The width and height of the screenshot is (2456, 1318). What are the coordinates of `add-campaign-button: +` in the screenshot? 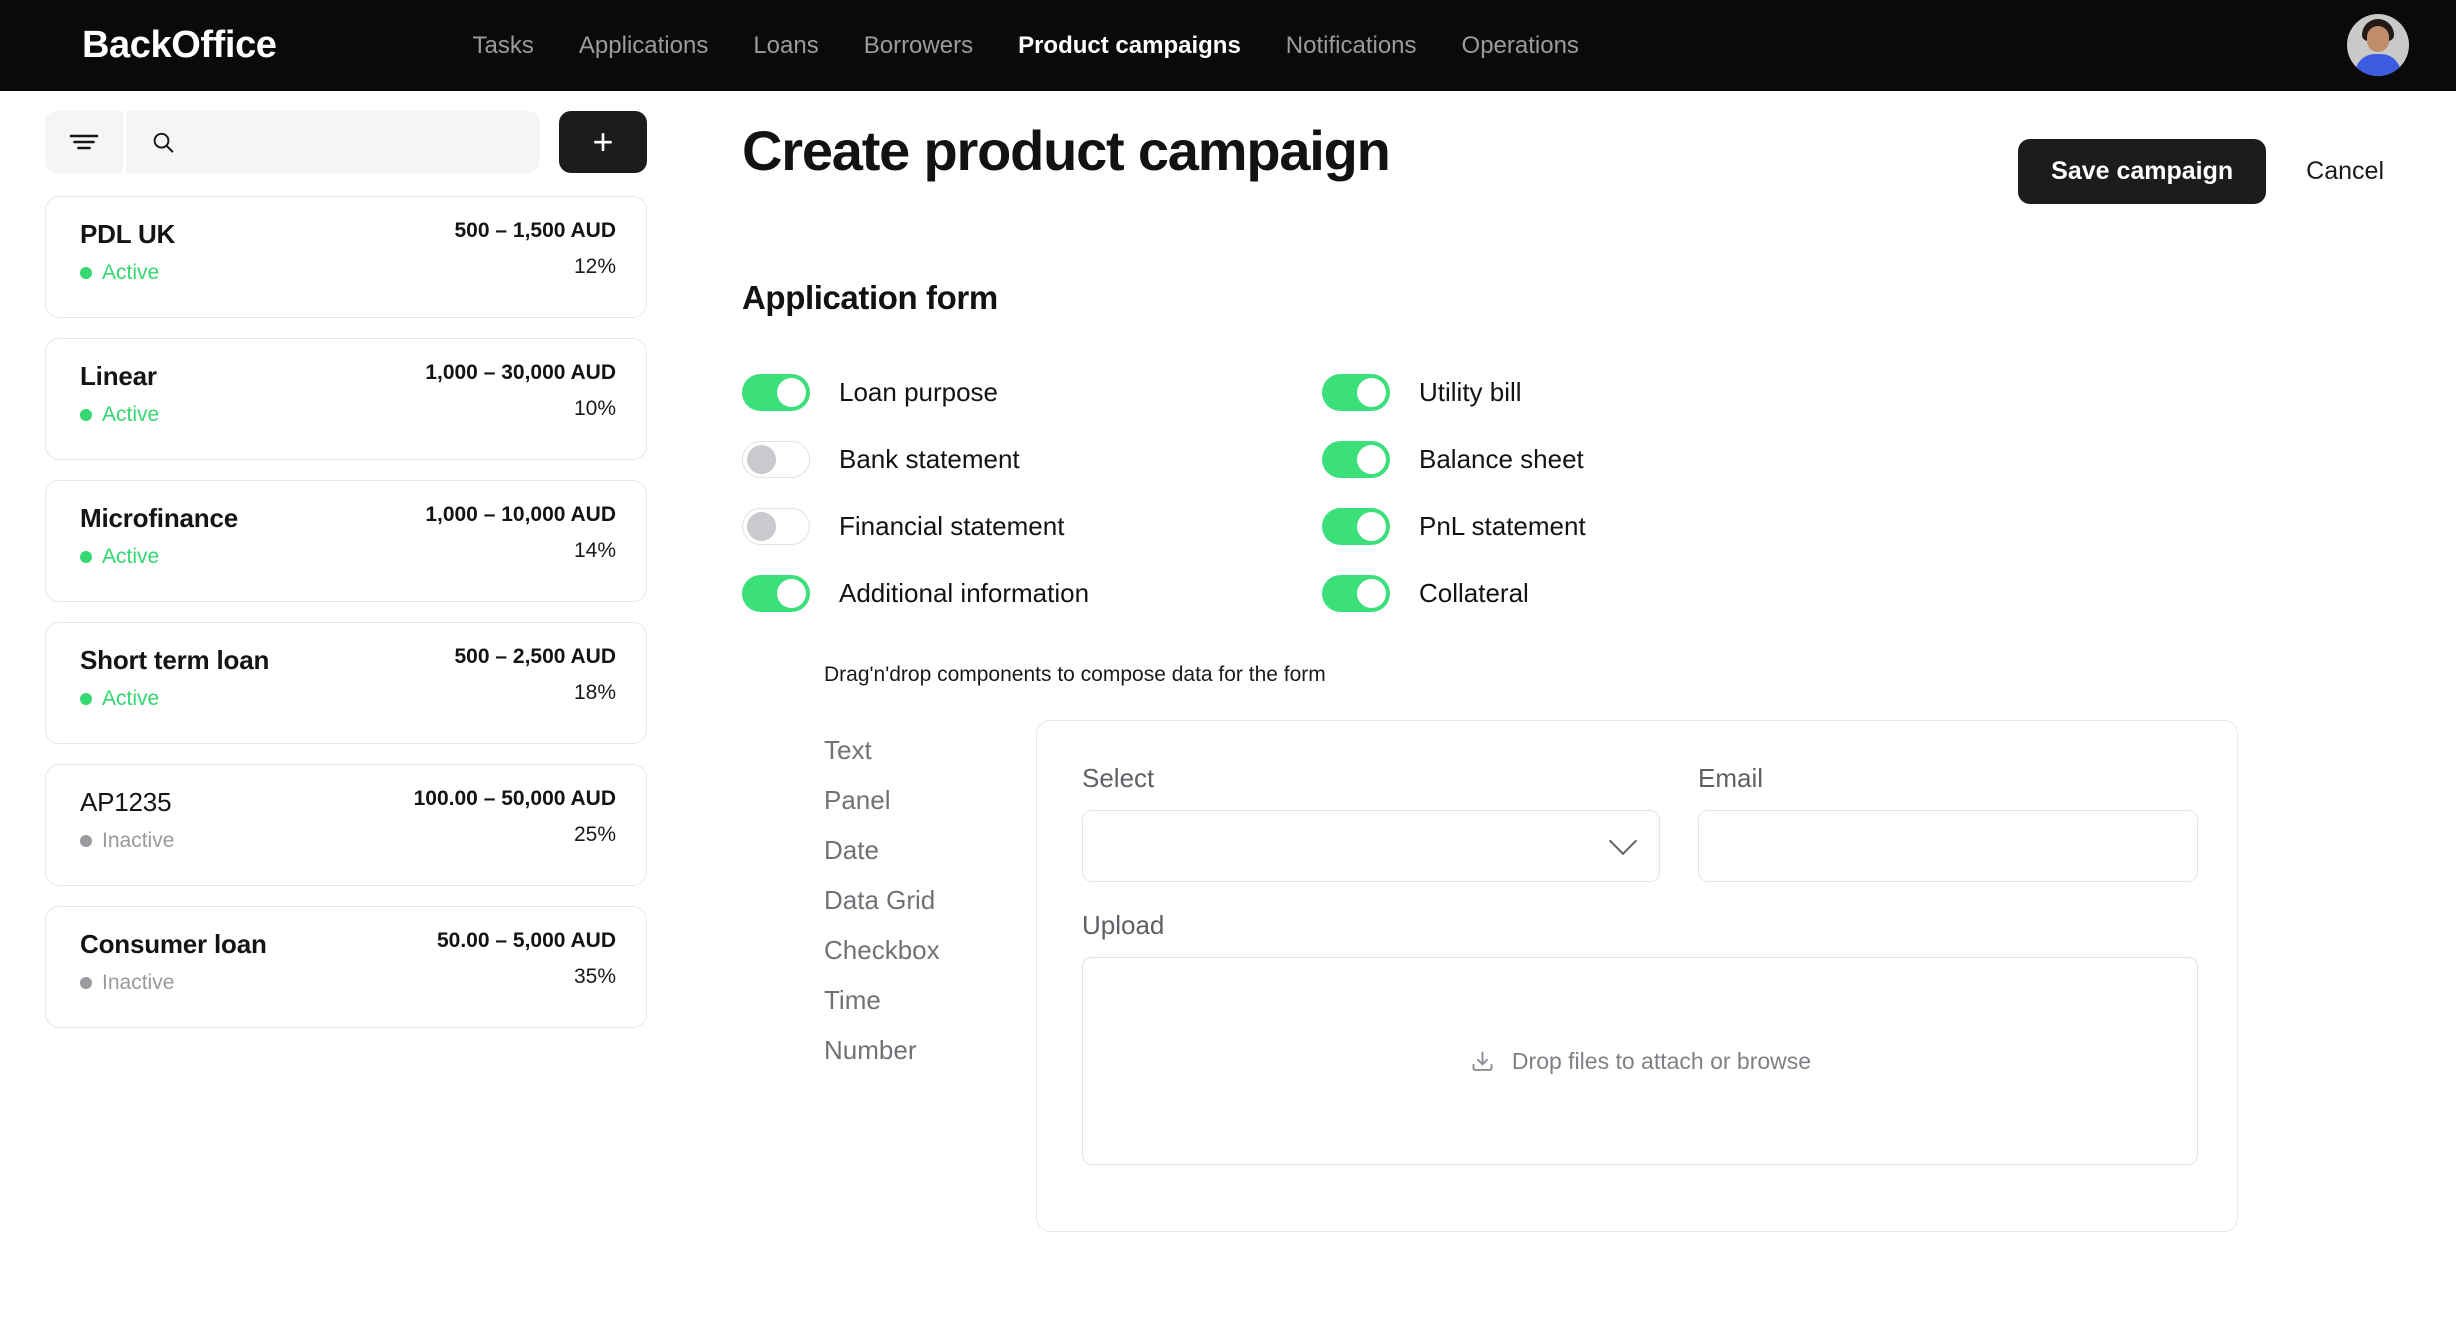 It's located at (603, 142).